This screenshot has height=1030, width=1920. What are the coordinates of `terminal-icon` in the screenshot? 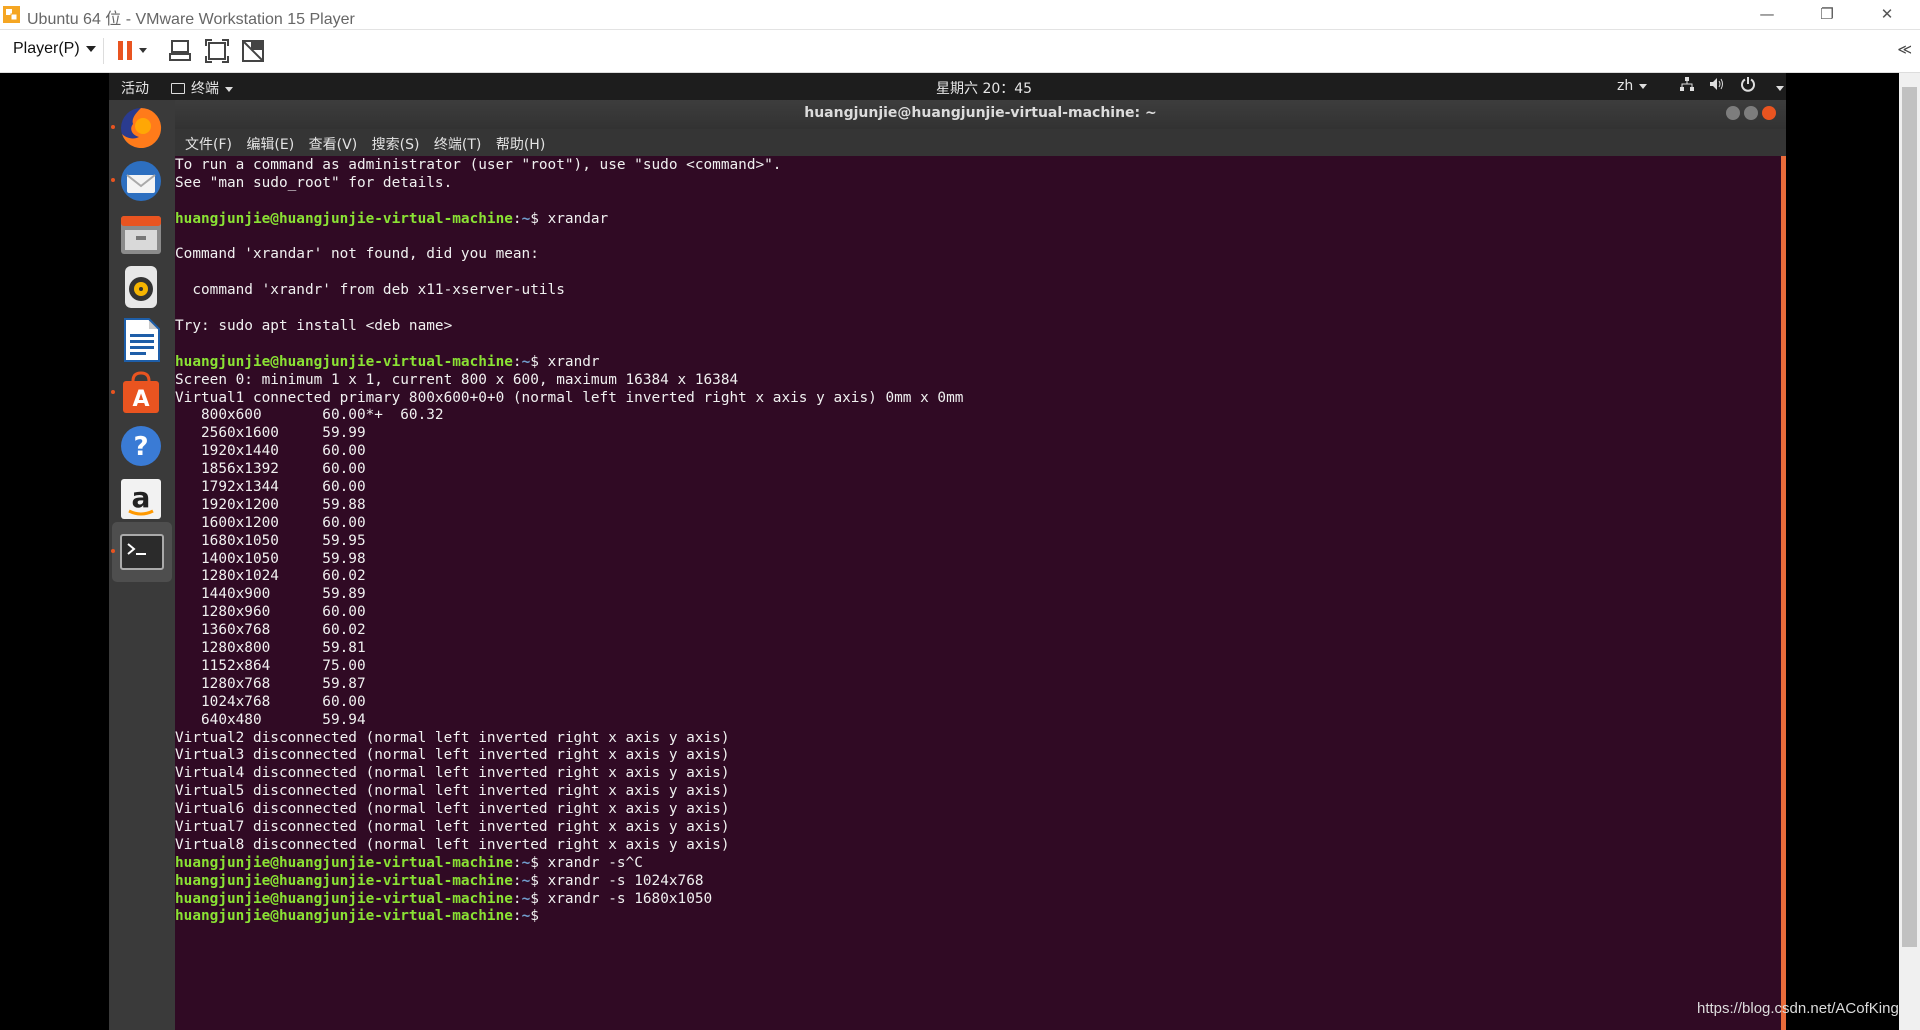 It's located at (142, 552).